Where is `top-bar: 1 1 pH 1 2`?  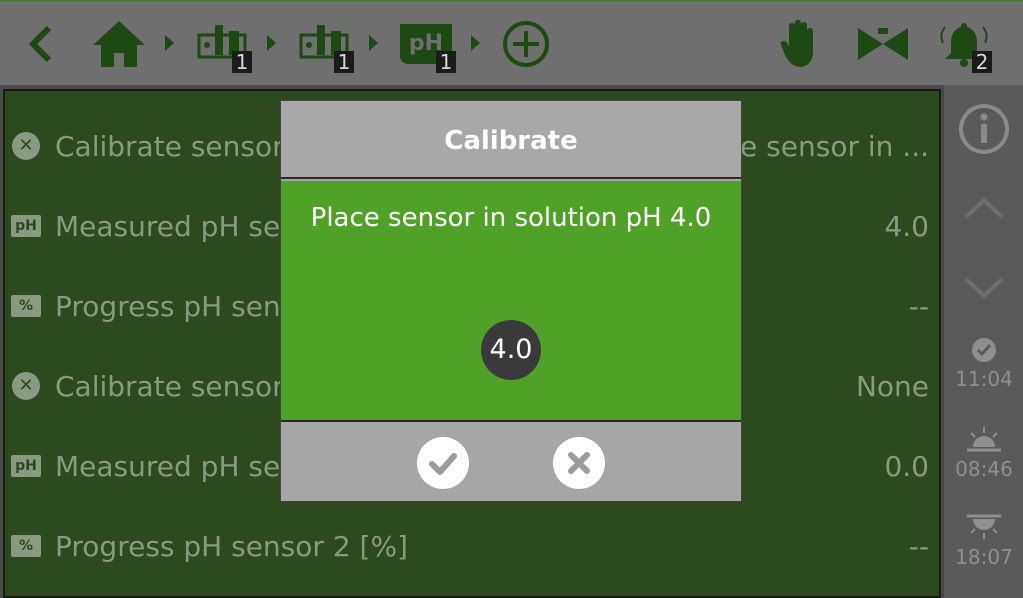 top-bar: 1 1 pH 1 2 is located at coordinates (511, 42).